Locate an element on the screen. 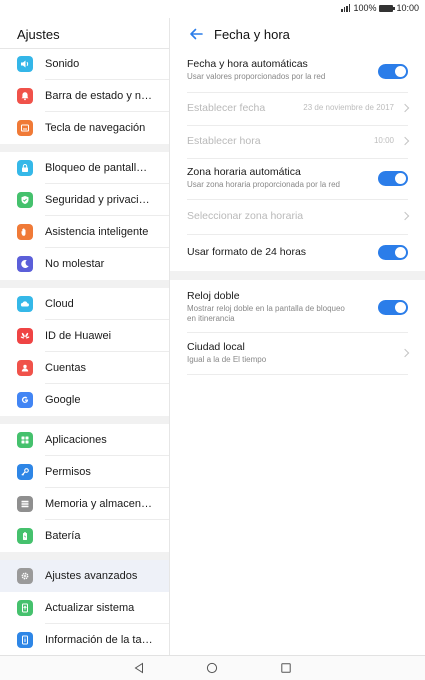  navigation-key-icon is located at coordinates (25, 128).